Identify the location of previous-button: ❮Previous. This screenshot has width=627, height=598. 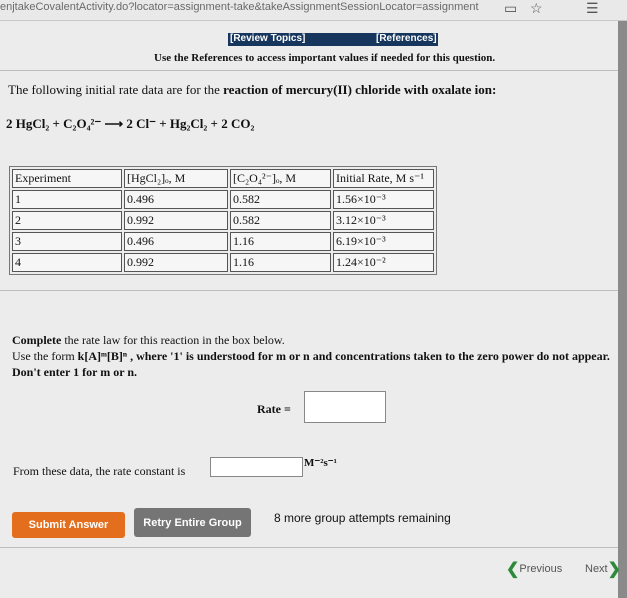
(534, 569).